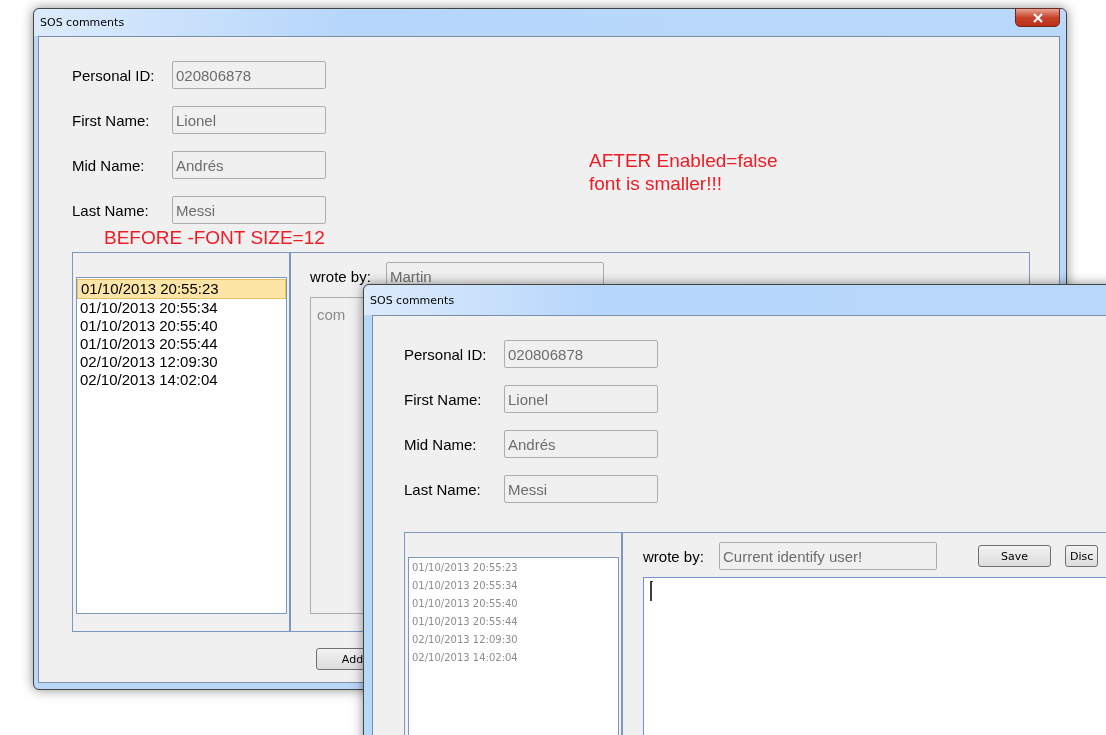 Image resolution: width=1106 pixels, height=735 pixels. I want to click on list-item: 01/10/2013 20:55:44, so click(181, 344).